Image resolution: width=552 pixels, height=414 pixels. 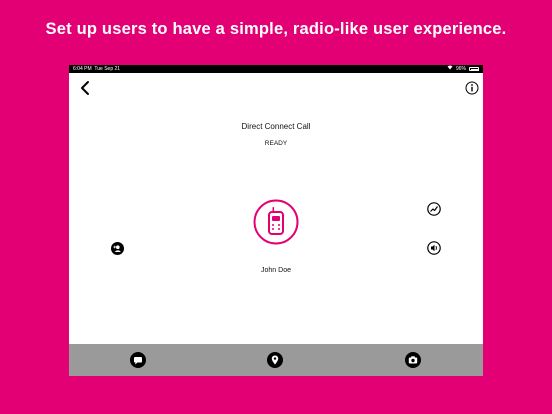 I want to click on add-user-icon, so click(x=117, y=248).